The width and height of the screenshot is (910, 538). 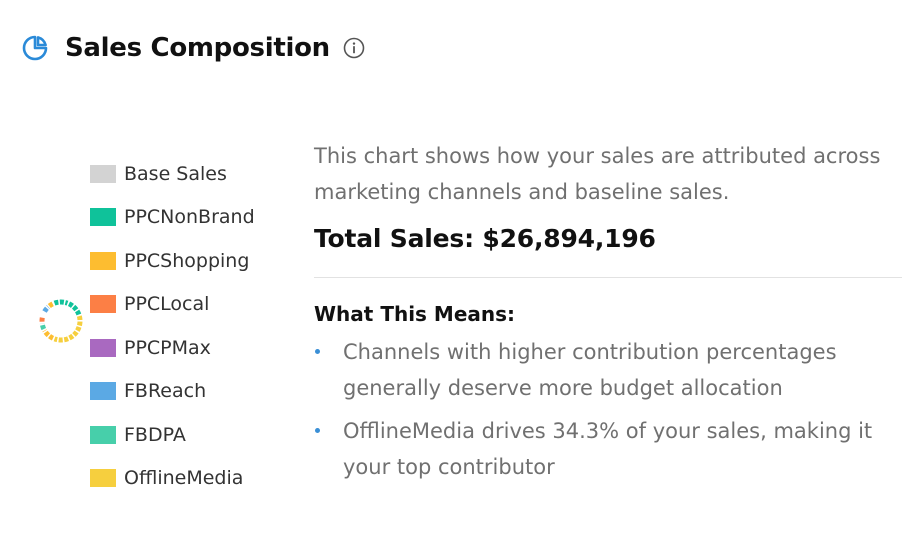 What do you see at coordinates (187, 260) in the screenshot?
I see `legend-label: PPCShopping` at bounding box center [187, 260].